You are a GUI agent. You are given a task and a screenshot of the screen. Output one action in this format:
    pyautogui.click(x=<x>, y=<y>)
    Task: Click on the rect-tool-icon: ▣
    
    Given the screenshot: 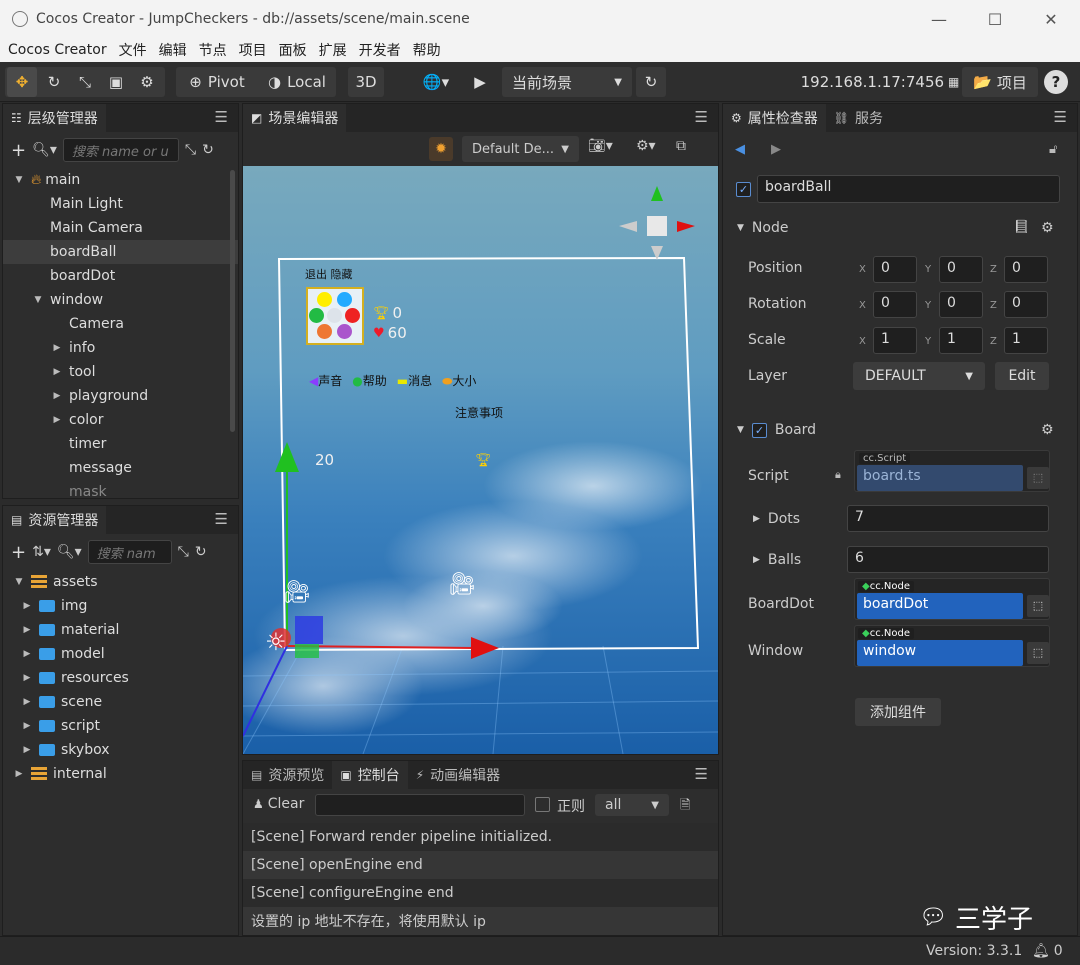 What is the action you would take?
    pyautogui.click(x=116, y=82)
    